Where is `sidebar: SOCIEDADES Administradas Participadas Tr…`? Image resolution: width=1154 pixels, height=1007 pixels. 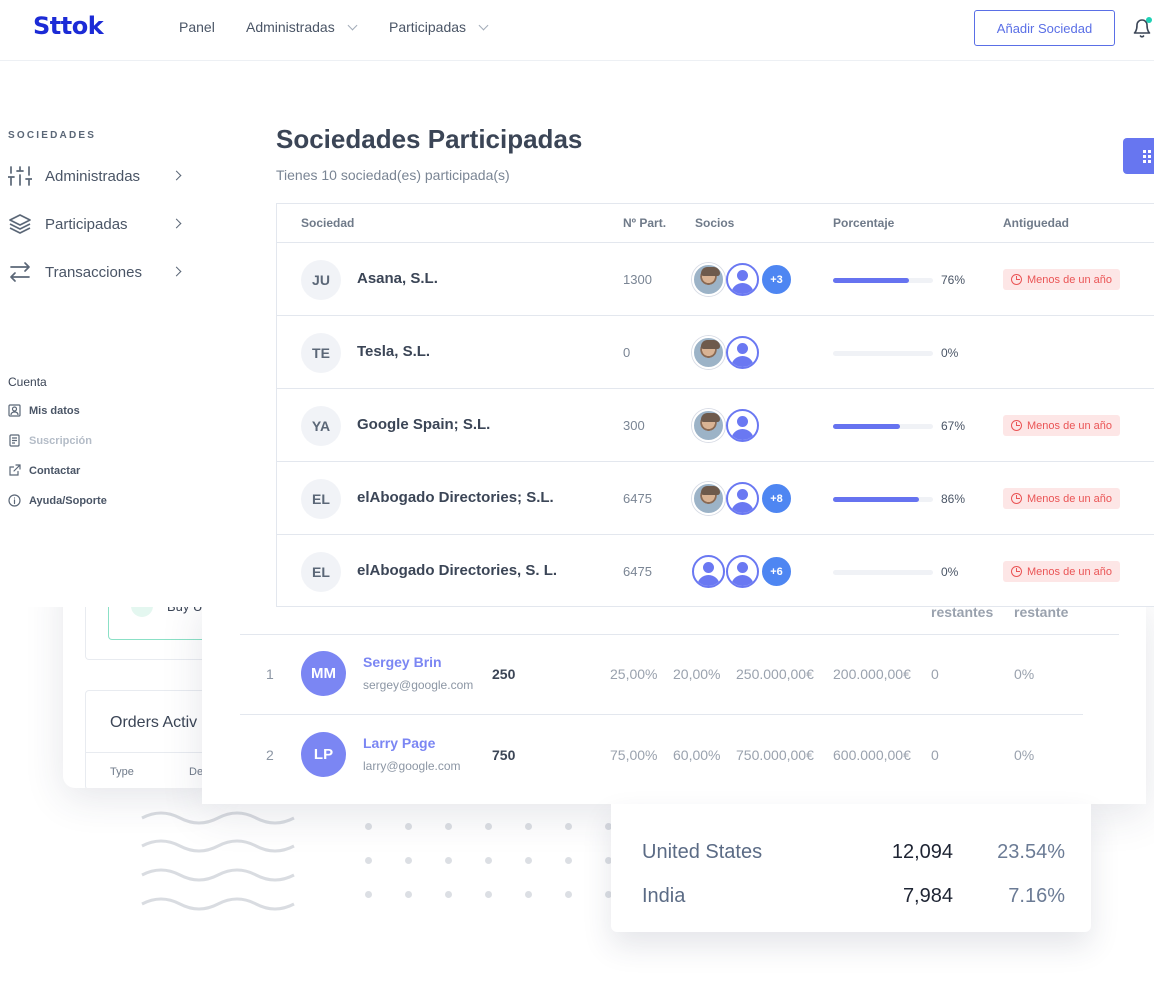
sidebar: SOCIEDADES Administradas Participadas Tr… is located at coordinates (138, 334).